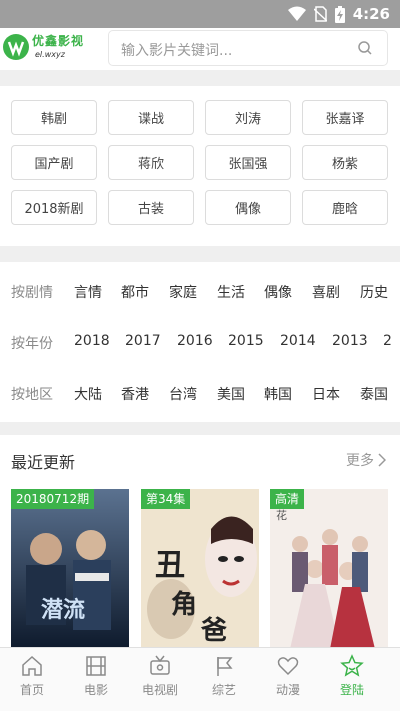 The height and width of the screenshot is (711, 400). What do you see at coordinates (32, 395) in the screenshot?
I see `filter-label-region: 按地区` at bounding box center [32, 395].